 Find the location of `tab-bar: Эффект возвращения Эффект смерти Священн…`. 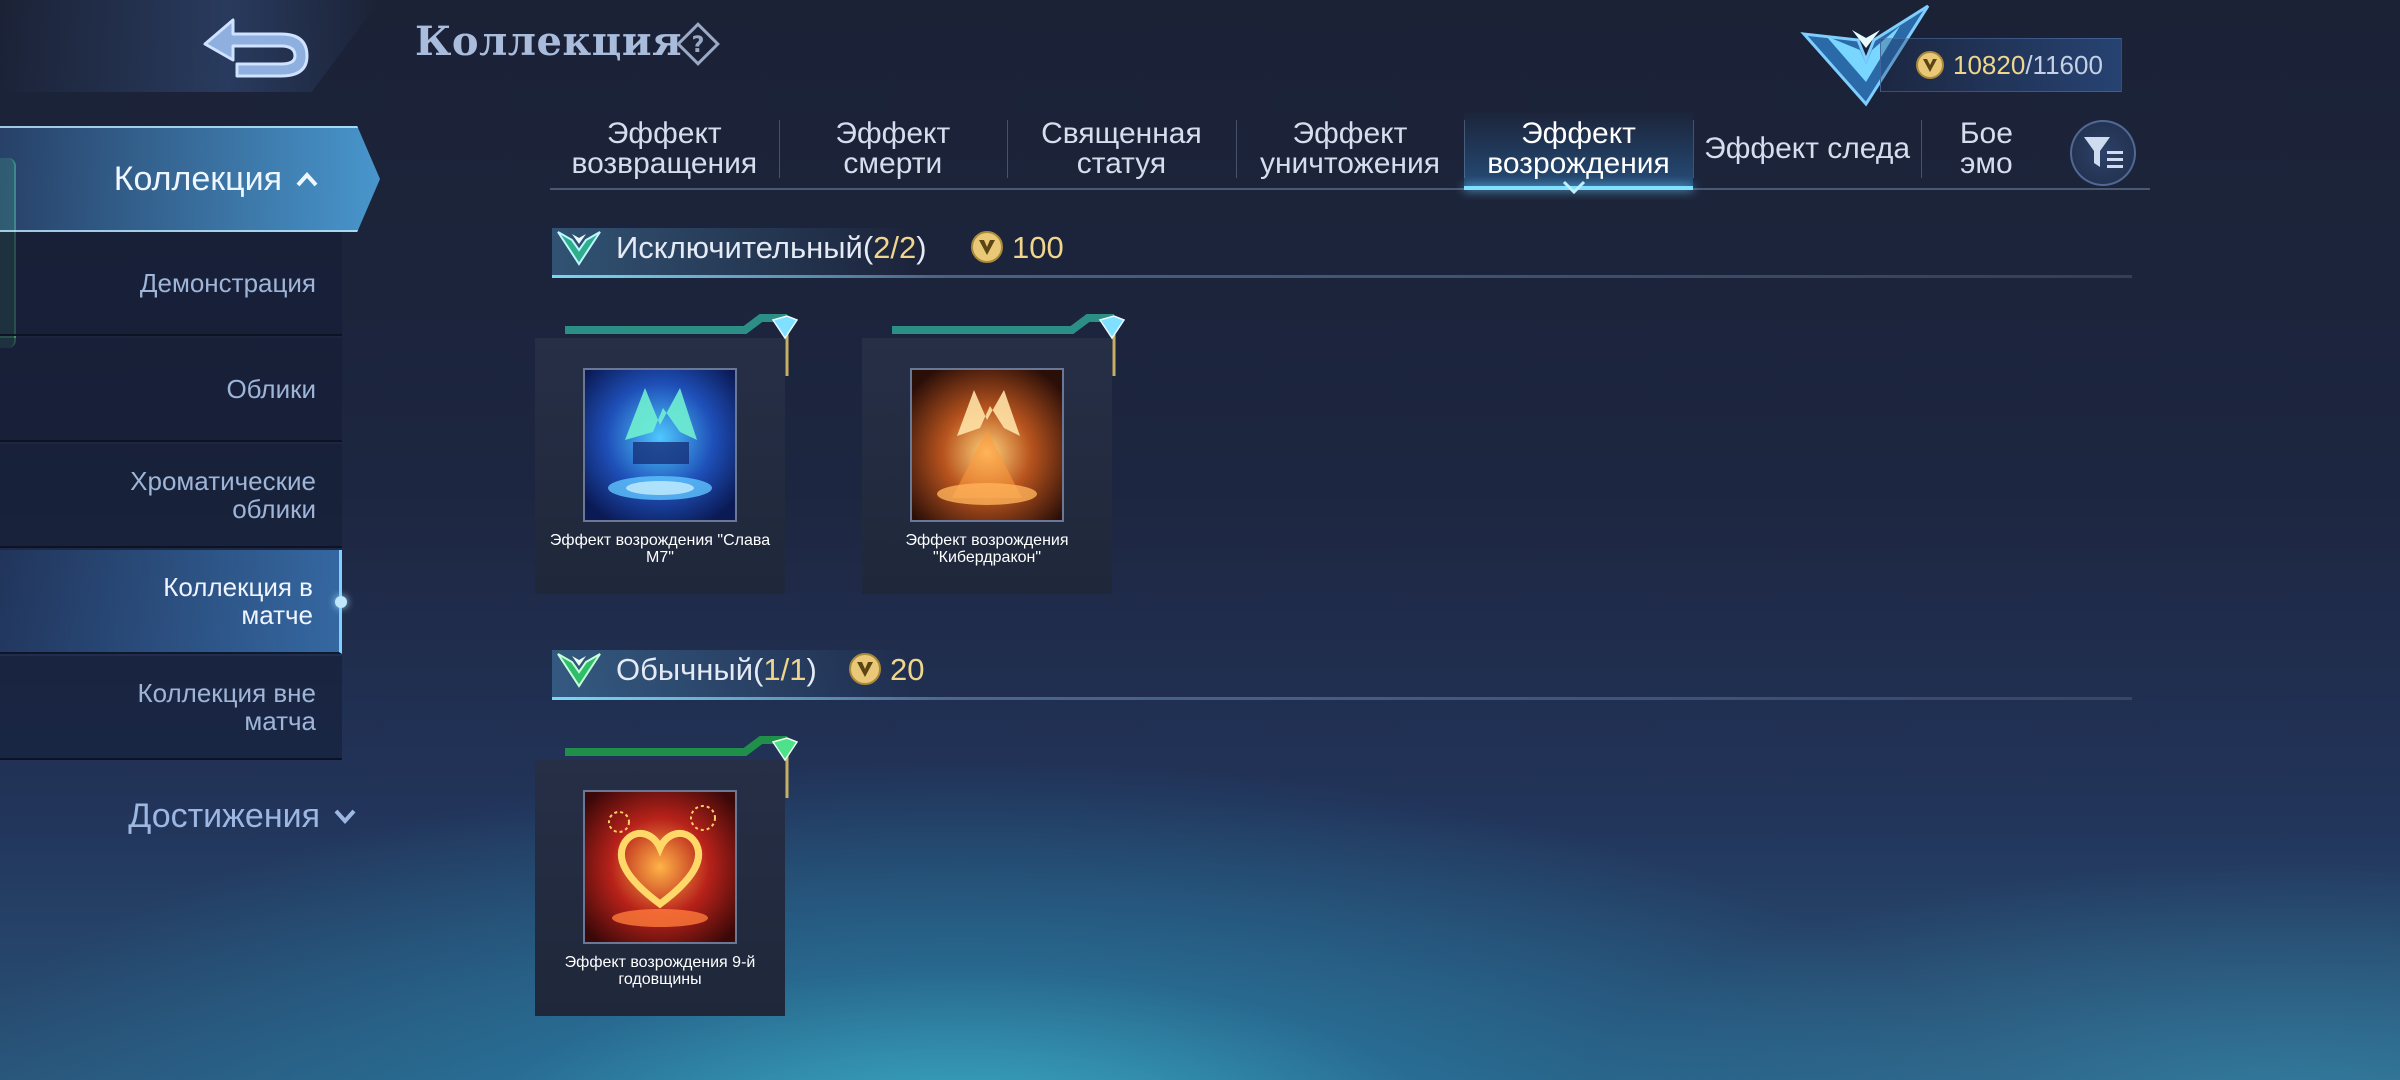

tab-bar: Эффект возвращения Эффект смерти Священн… is located at coordinates (1350, 150).